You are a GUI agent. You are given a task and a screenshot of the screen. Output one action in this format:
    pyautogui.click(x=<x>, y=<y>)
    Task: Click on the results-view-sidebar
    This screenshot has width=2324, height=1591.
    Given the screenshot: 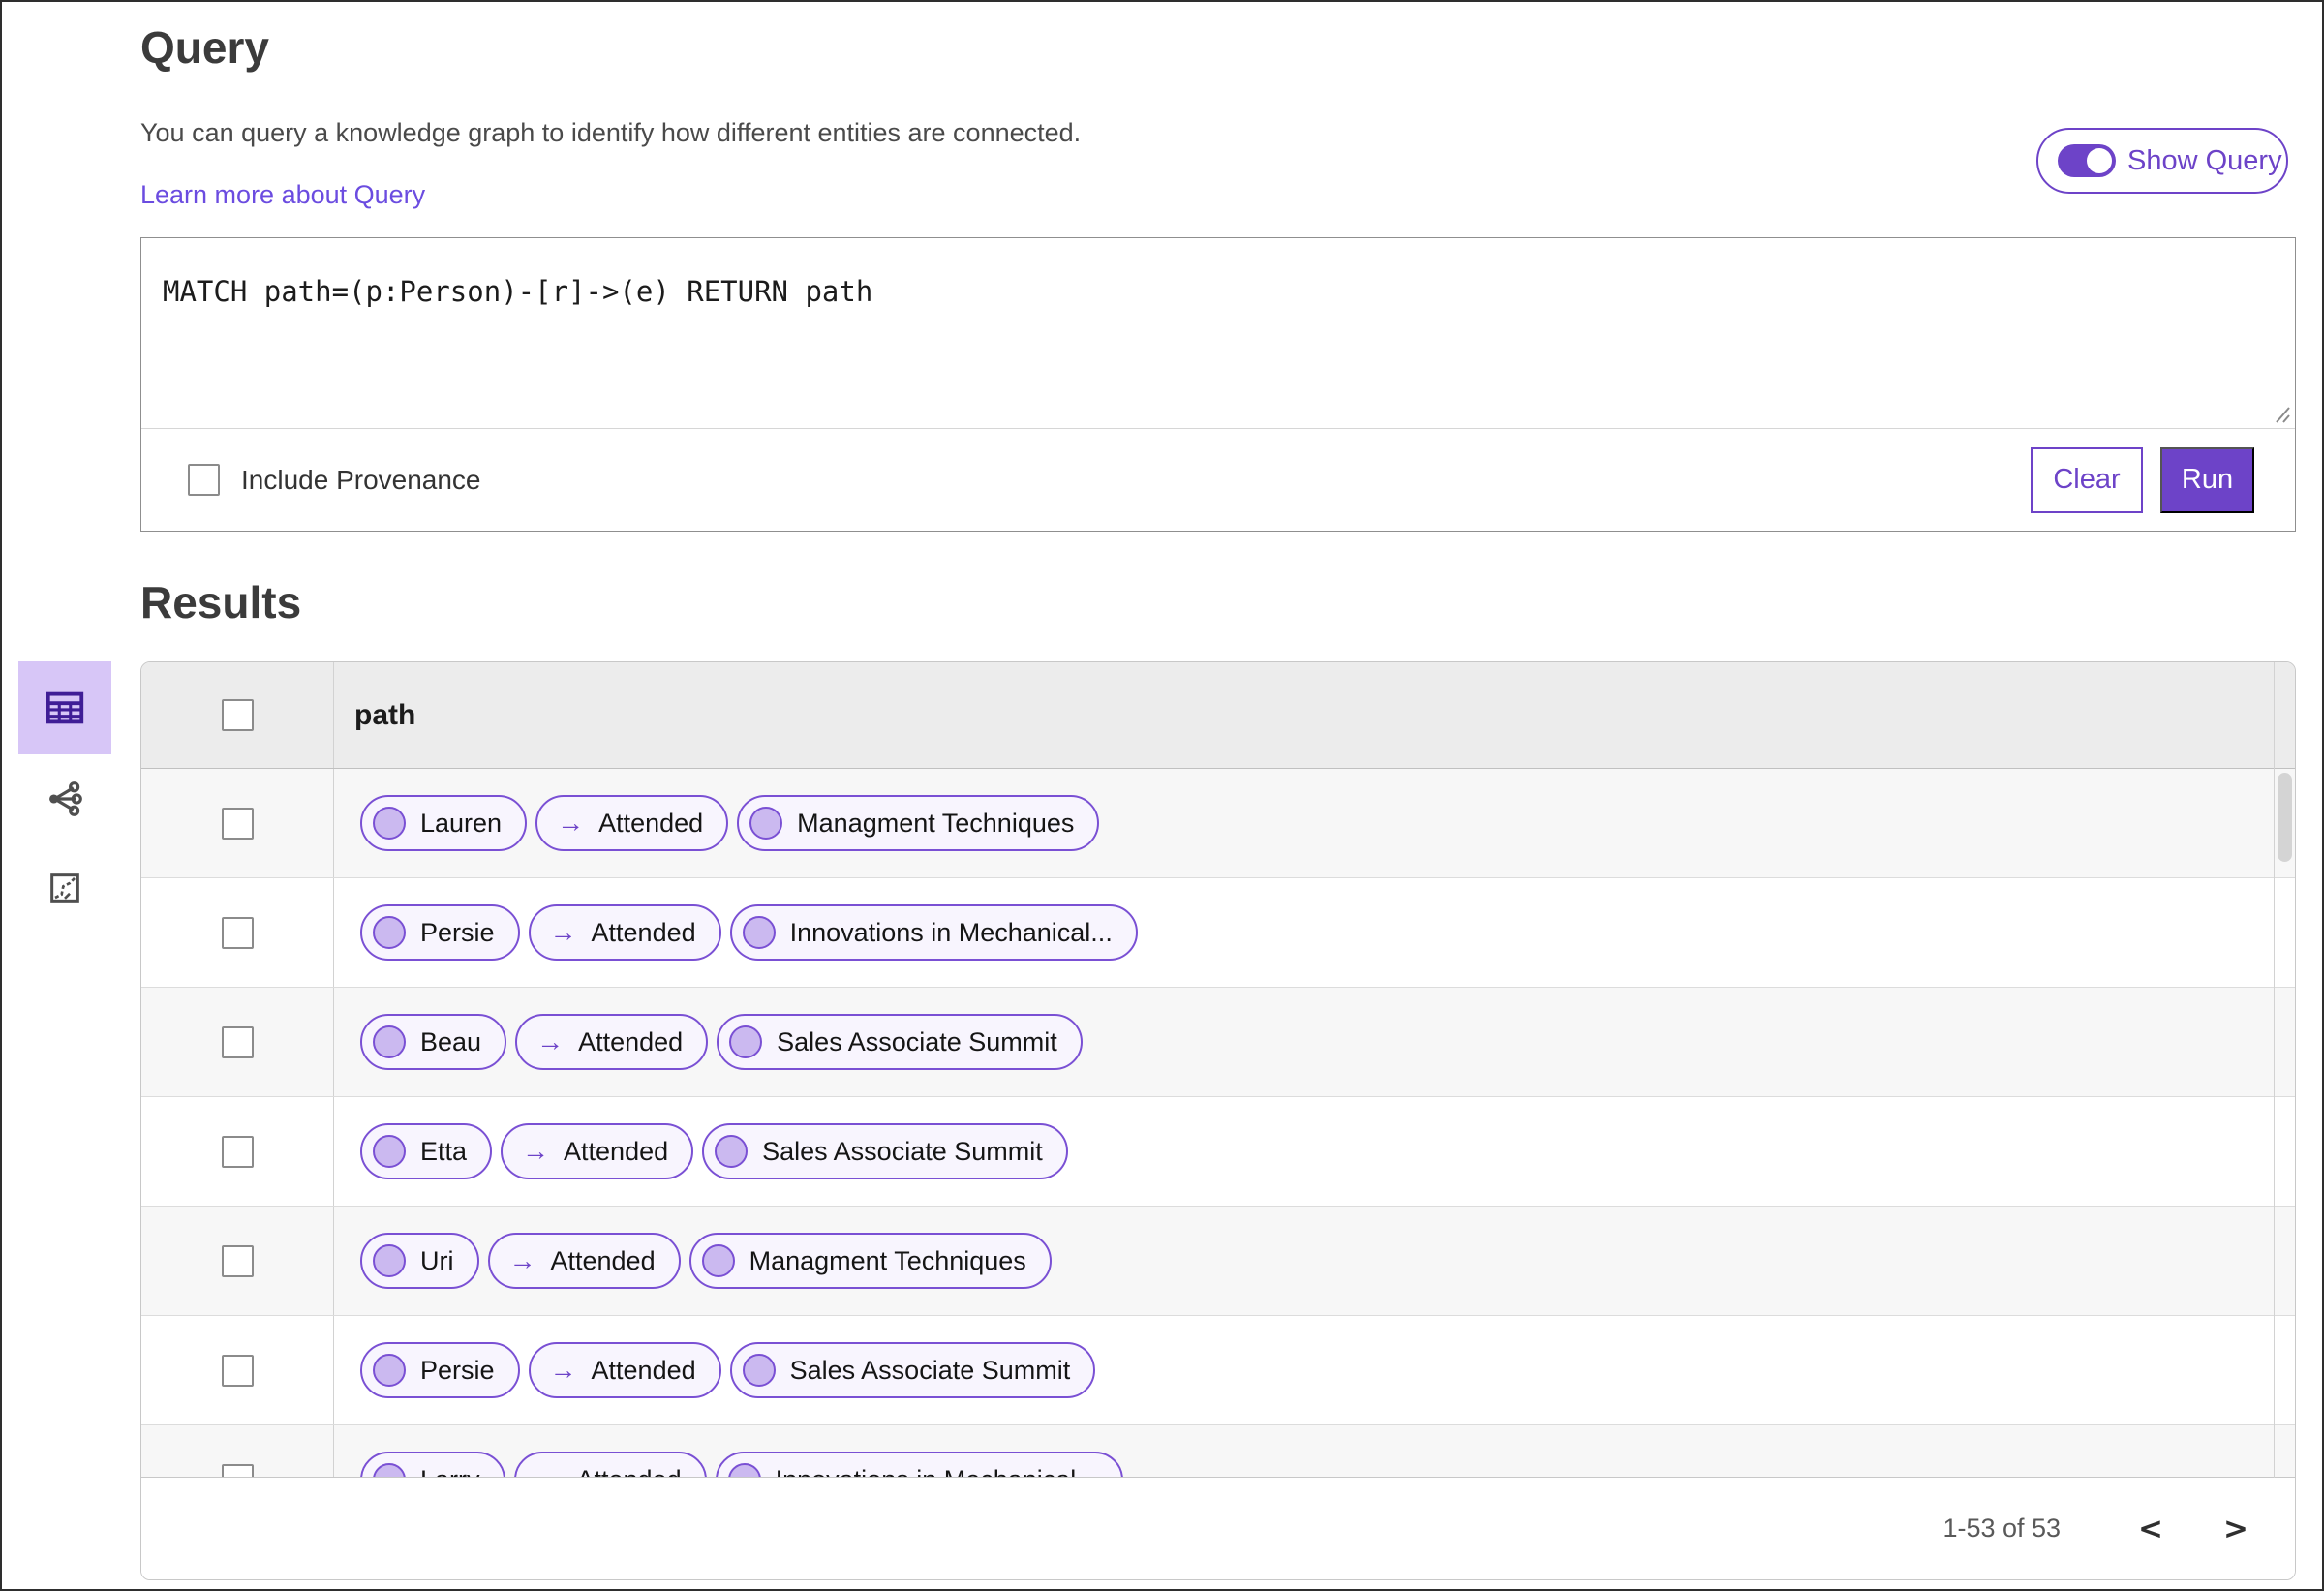 What is the action you would take?
    pyautogui.click(x=64, y=797)
    